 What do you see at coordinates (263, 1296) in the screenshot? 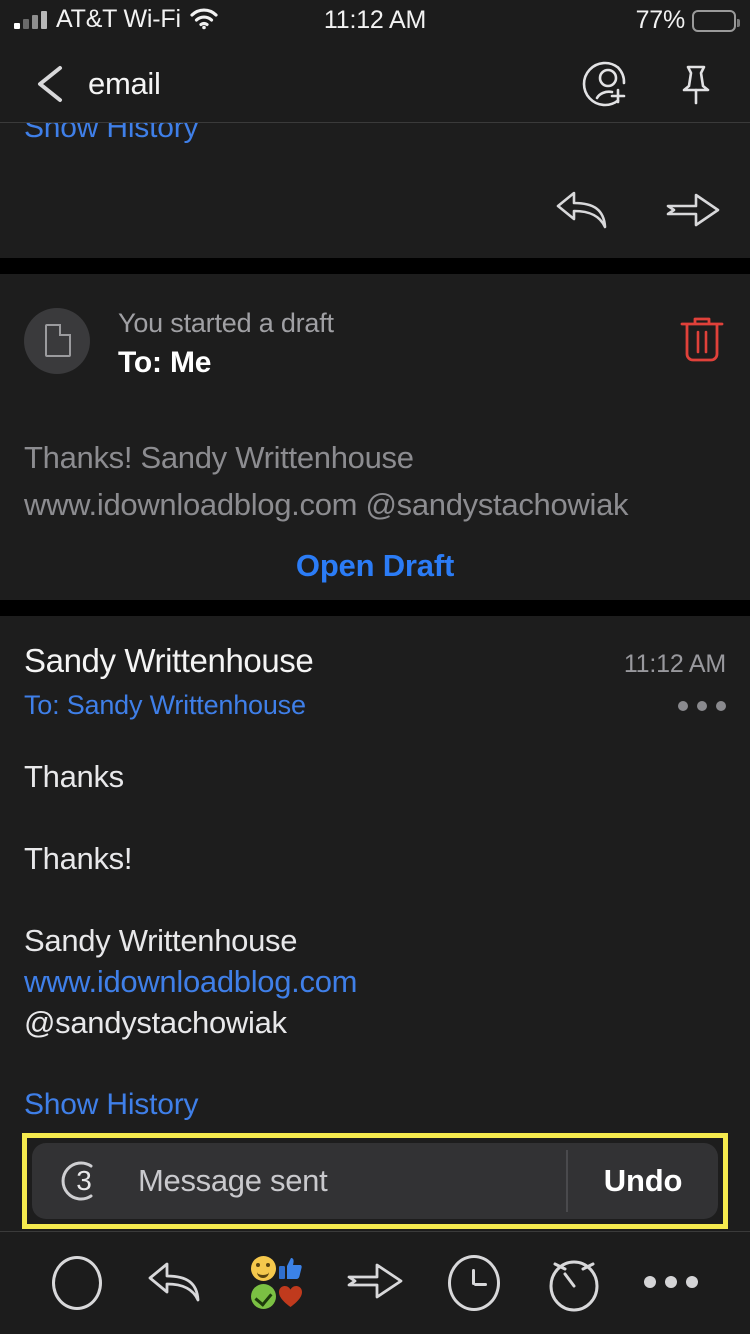
I see `check-circle-icon` at bounding box center [263, 1296].